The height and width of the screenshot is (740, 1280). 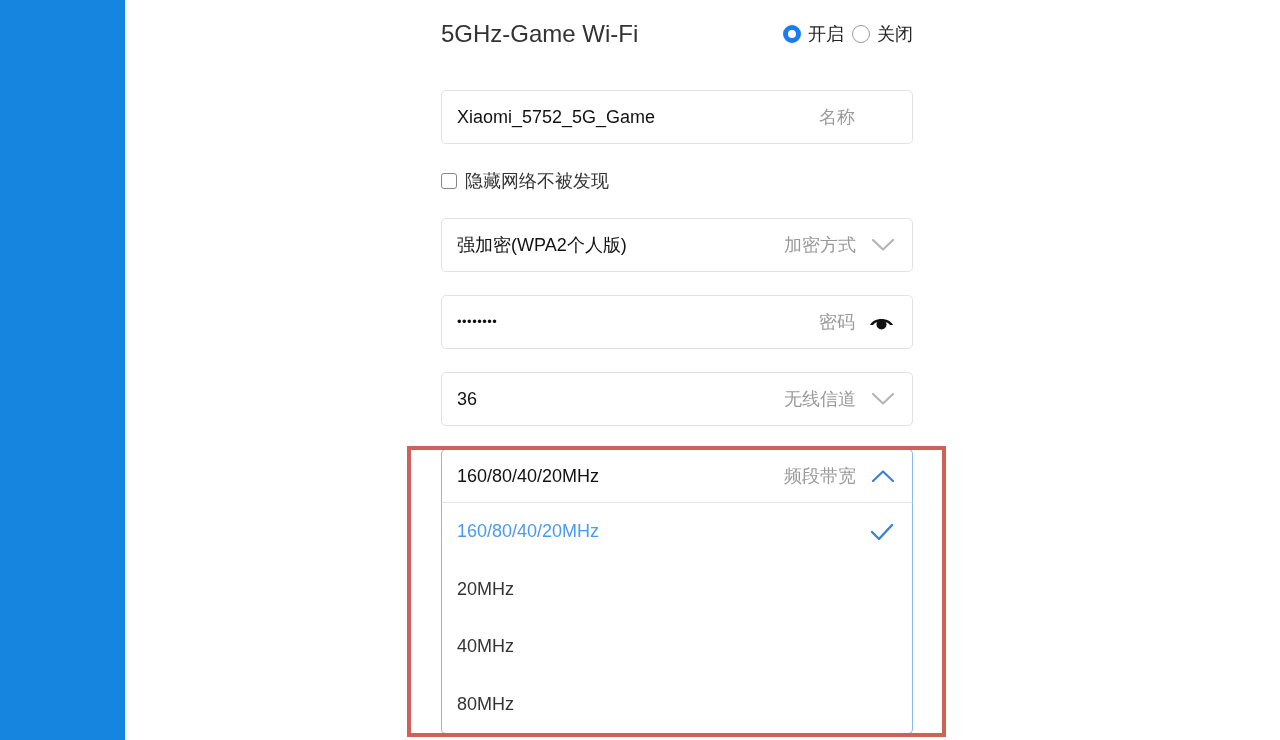 What do you see at coordinates (677, 322) in the screenshot?
I see `password-field: •••••••• 密码` at bounding box center [677, 322].